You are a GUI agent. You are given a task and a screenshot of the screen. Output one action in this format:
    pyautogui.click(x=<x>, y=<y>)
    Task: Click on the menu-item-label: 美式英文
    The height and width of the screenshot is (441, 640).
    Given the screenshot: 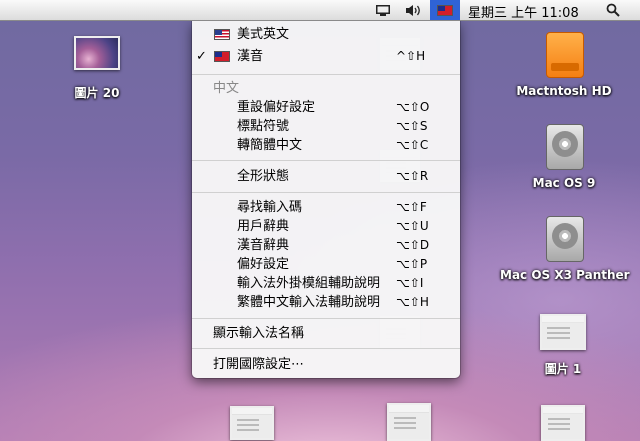 What is the action you would take?
    pyautogui.click(x=263, y=34)
    